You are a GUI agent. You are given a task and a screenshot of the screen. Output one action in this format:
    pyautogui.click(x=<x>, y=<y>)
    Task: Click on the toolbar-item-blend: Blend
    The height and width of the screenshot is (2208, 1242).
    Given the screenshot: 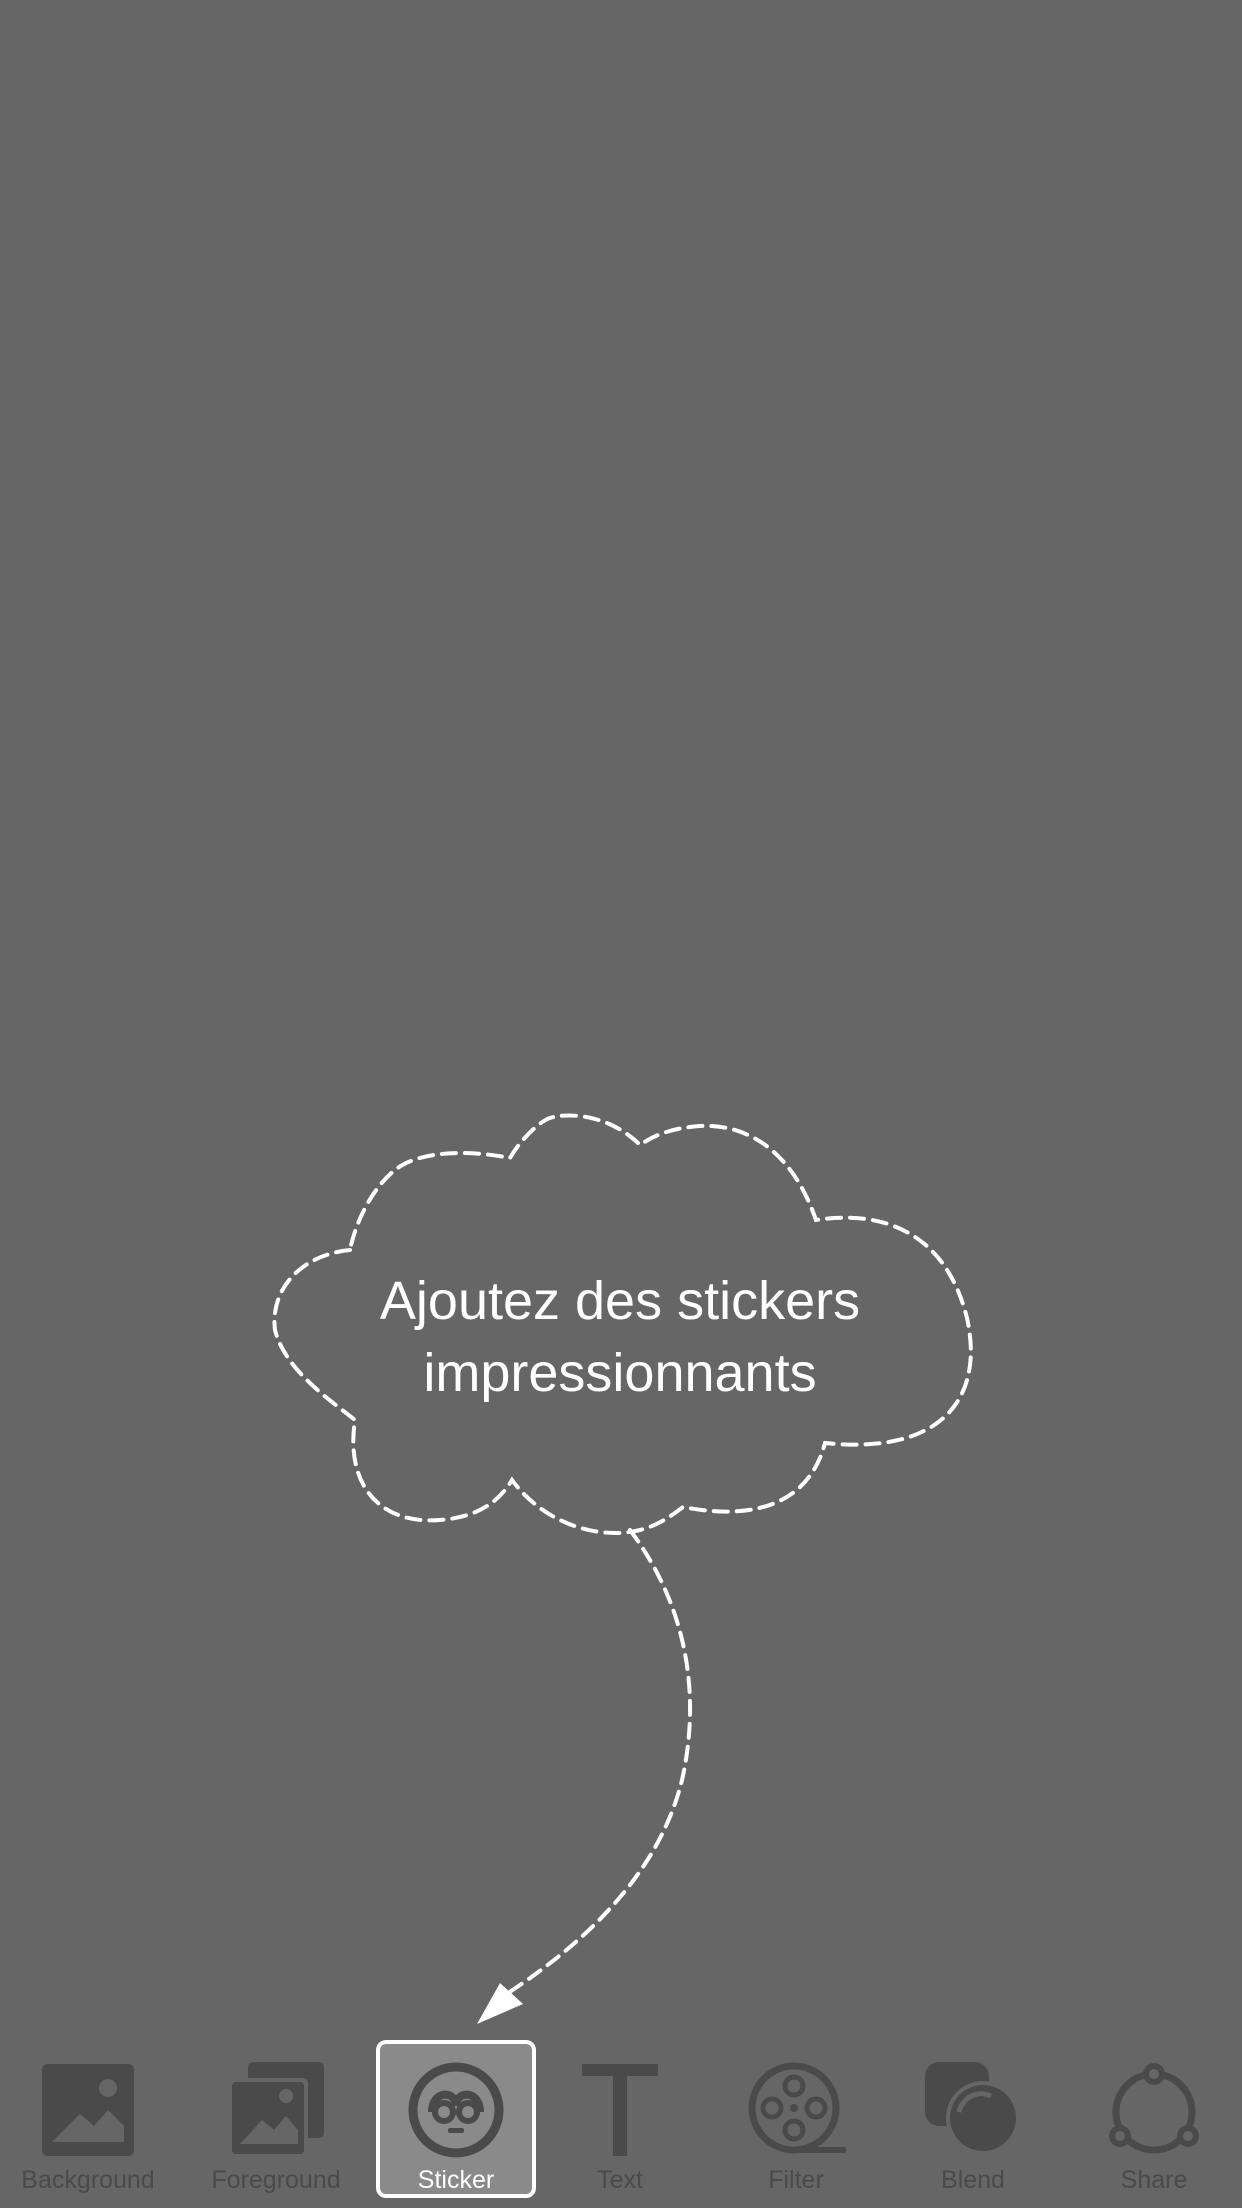 What is the action you would take?
    pyautogui.click(x=973, y=2119)
    